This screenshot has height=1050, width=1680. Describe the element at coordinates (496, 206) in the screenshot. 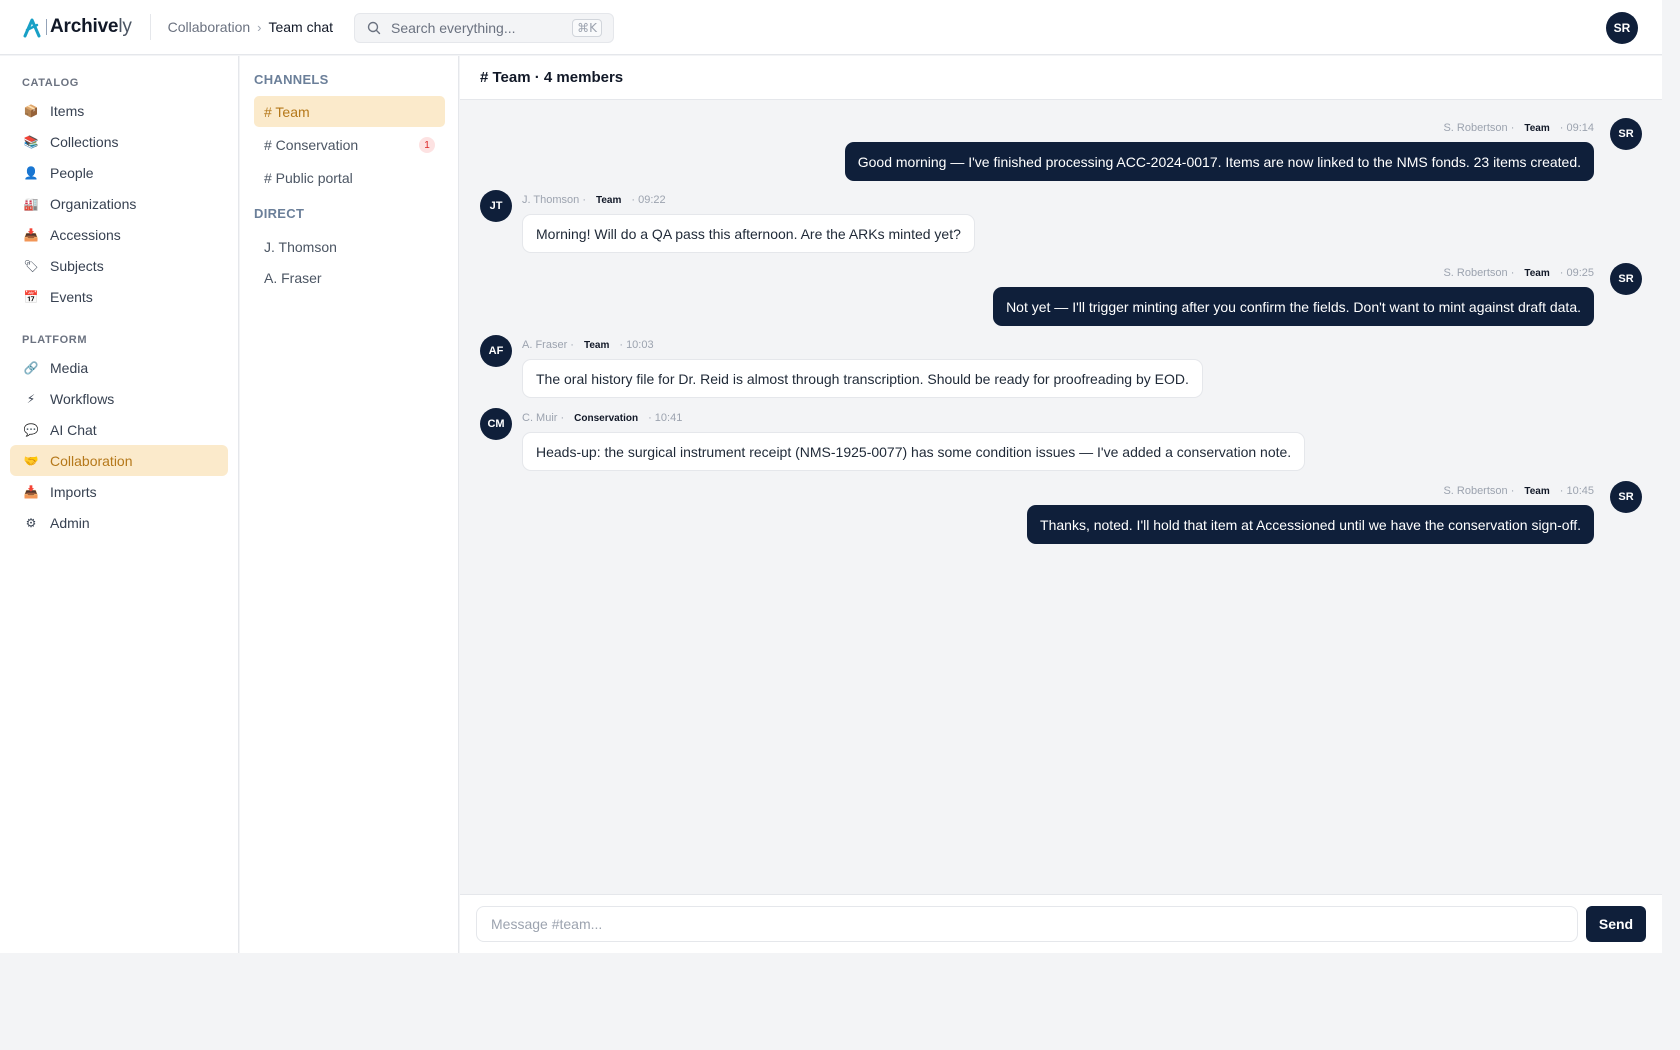

I see `message-avatar: JT` at that location.